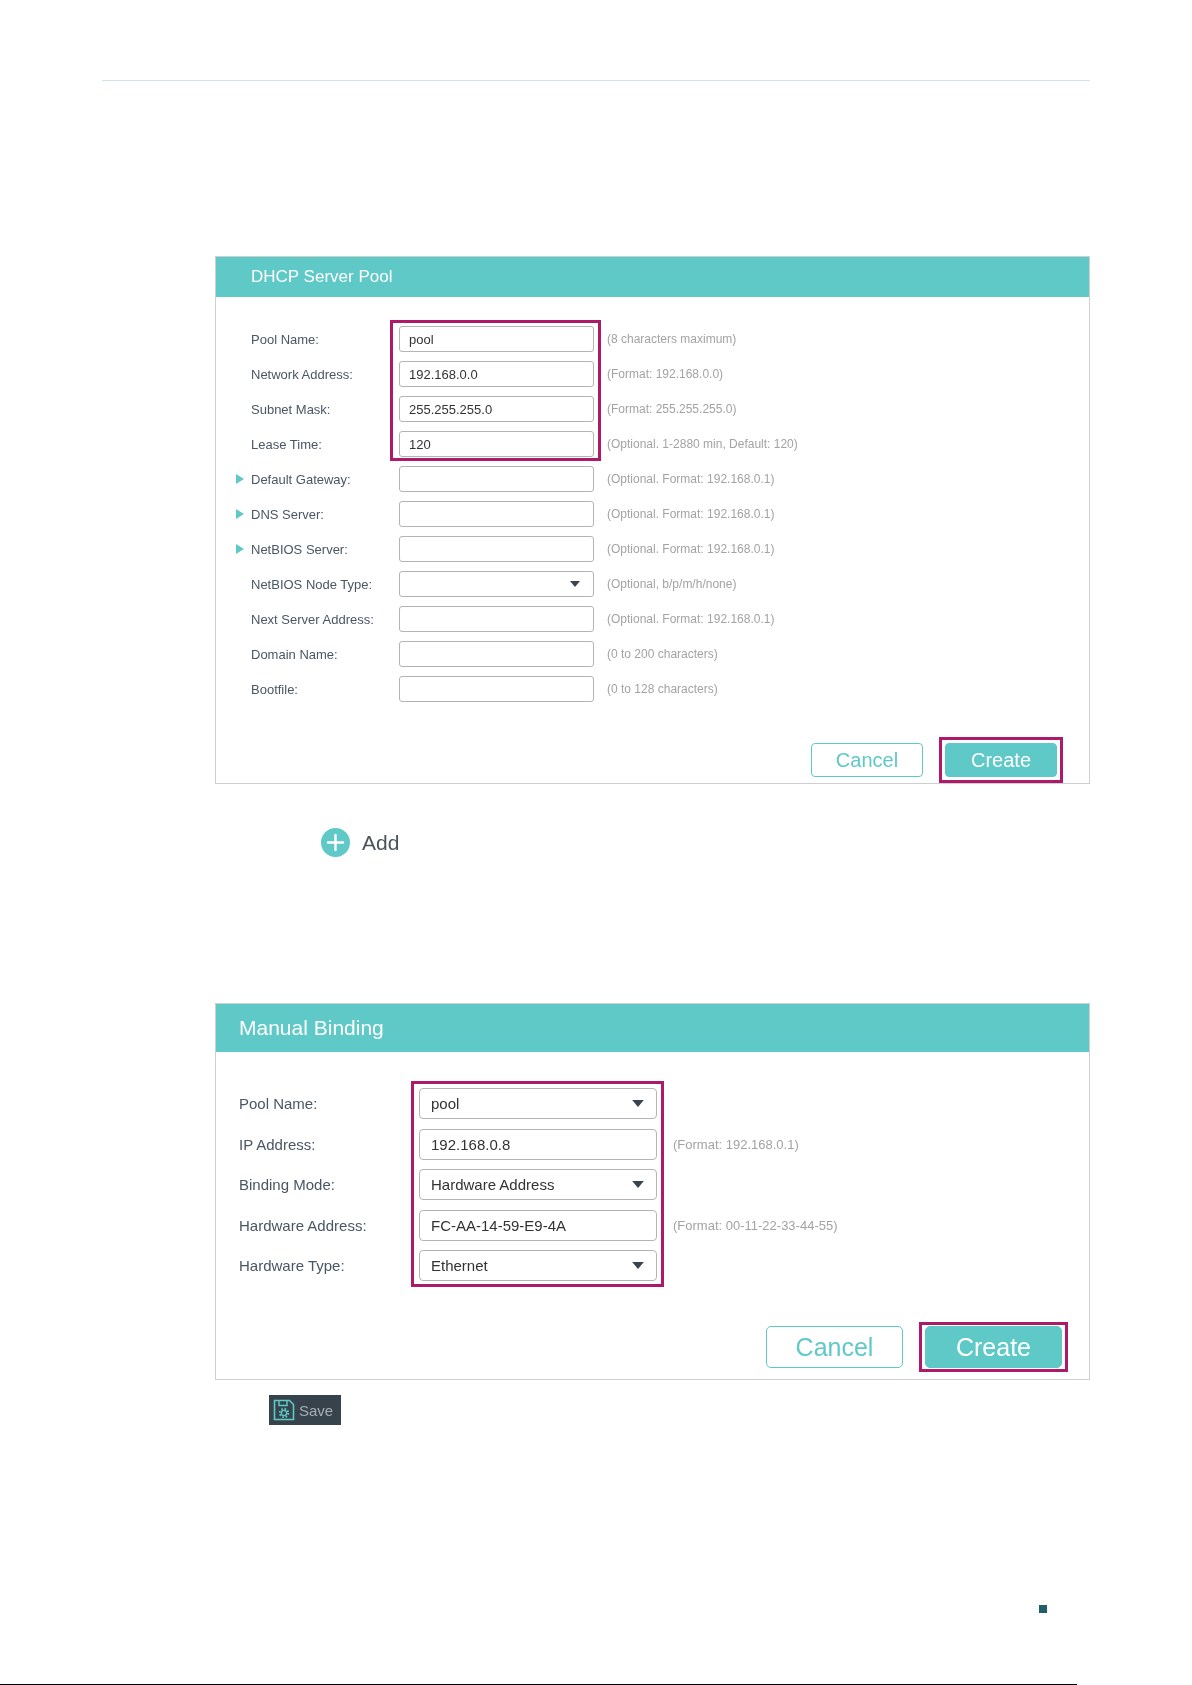 Image resolution: width=1192 pixels, height=1685 pixels. What do you see at coordinates (538, 1225) in the screenshot?
I see `text-field: FC-AA-14-59-E9-4A` at bounding box center [538, 1225].